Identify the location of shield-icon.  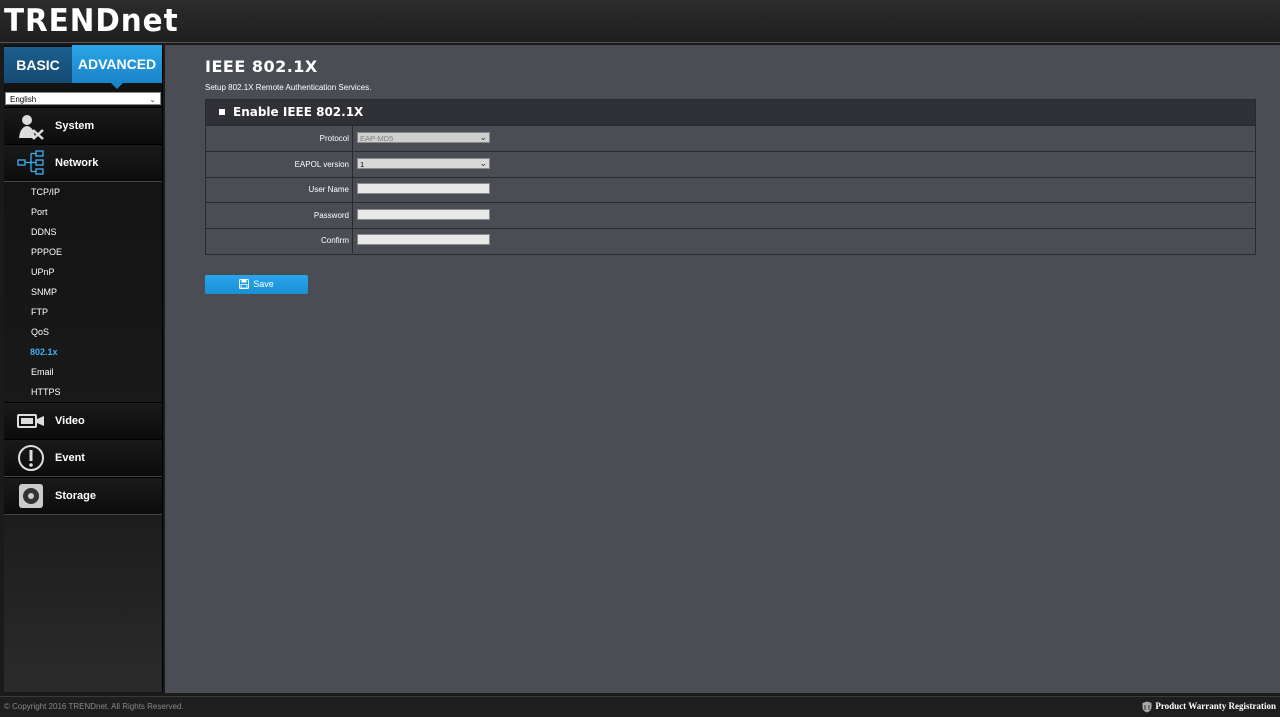
(1147, 707).